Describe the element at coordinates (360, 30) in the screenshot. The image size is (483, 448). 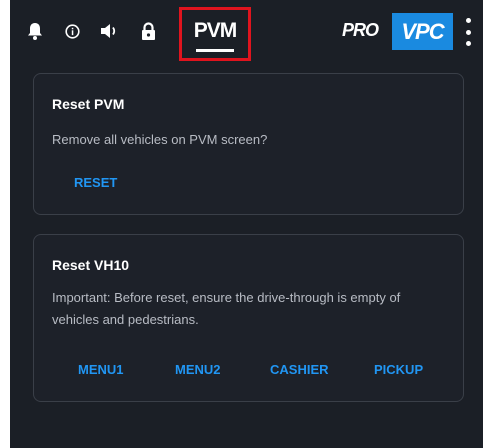
I see `pro-logo: PRO` at that location.